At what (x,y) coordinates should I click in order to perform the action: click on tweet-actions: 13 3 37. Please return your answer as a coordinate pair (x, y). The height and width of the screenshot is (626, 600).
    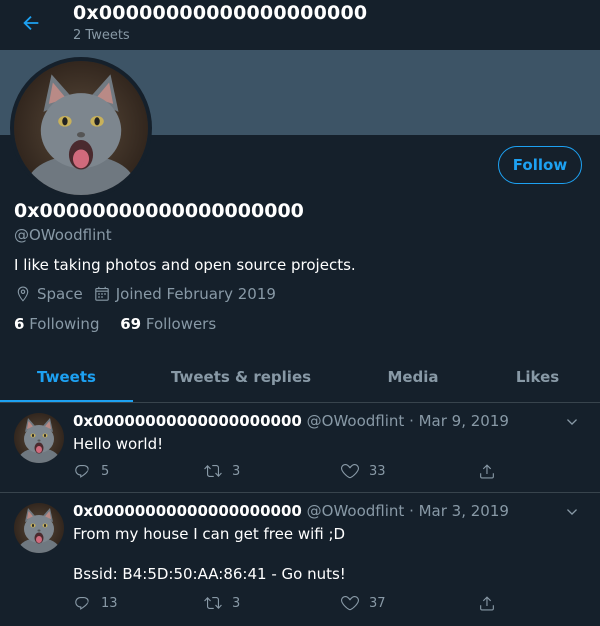
    Looking at the image, I should click on (288, 604).